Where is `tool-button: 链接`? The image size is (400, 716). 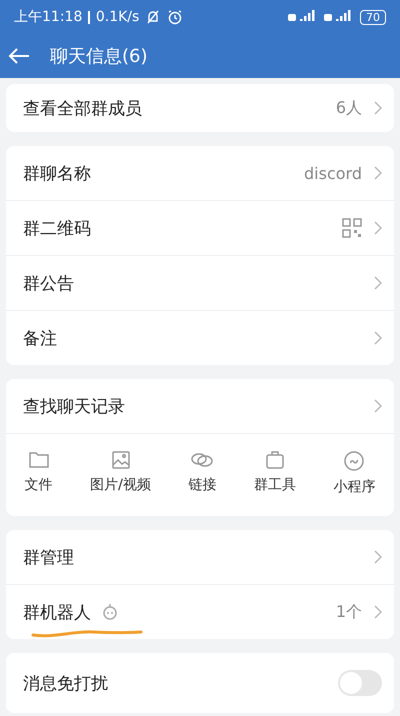
tool-button: 链接 is located at coordinates (202, 473).